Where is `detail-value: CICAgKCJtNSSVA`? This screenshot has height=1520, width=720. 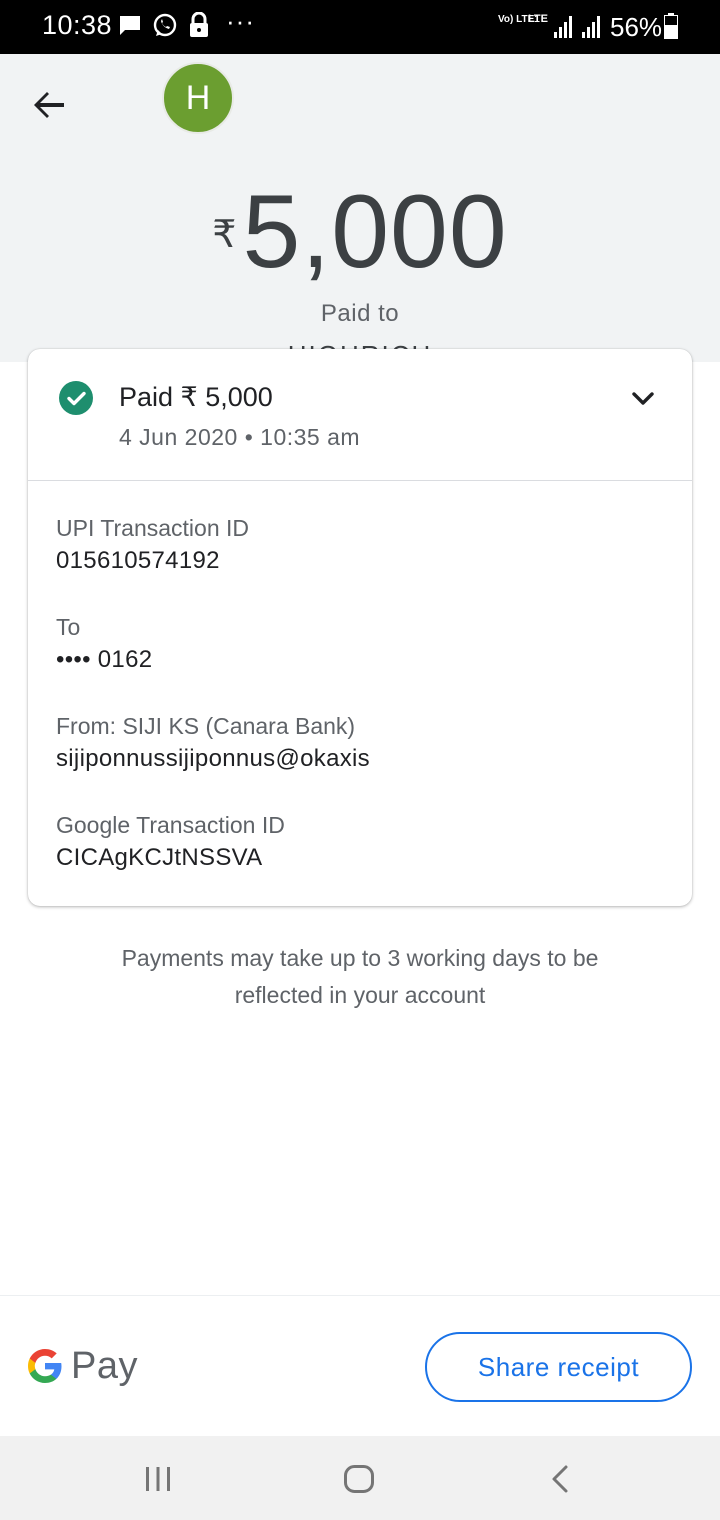 detail-value: CICAgKCJtNSSVA is located at coordinates (159, 857).